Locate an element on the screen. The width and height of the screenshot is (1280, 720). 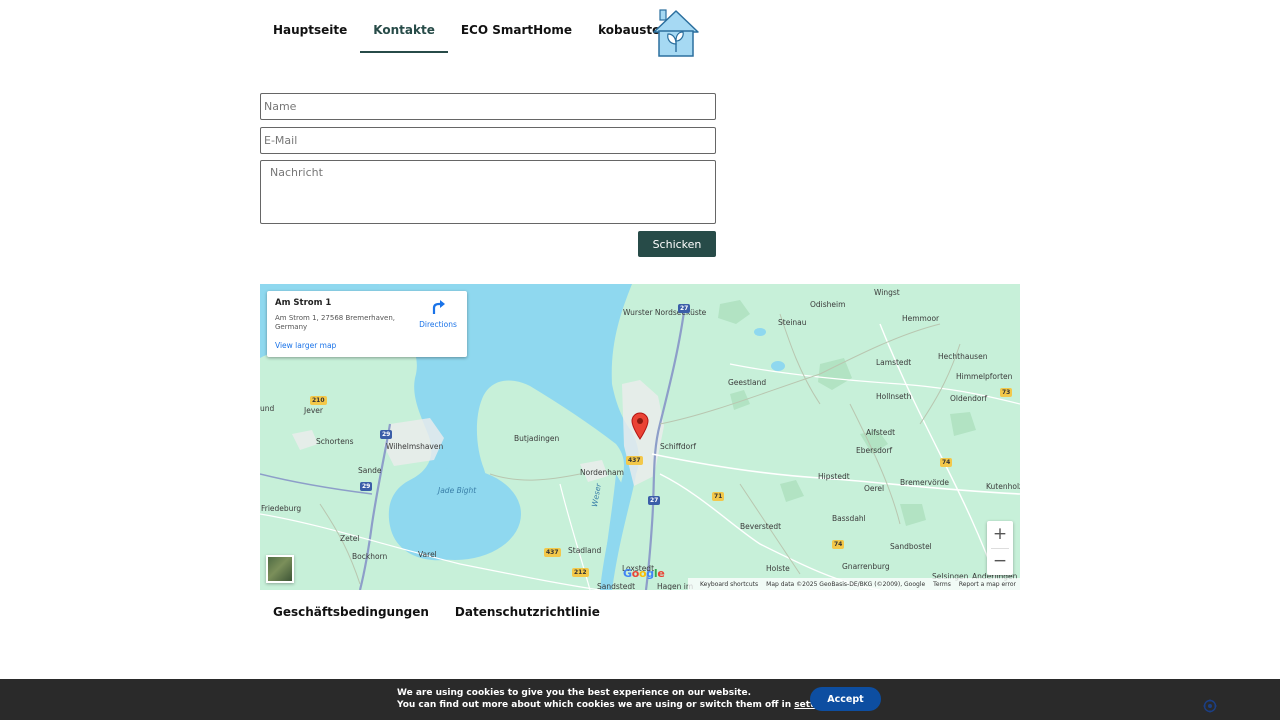
map-place-label: Steinau is located at coordinates (792, 322).